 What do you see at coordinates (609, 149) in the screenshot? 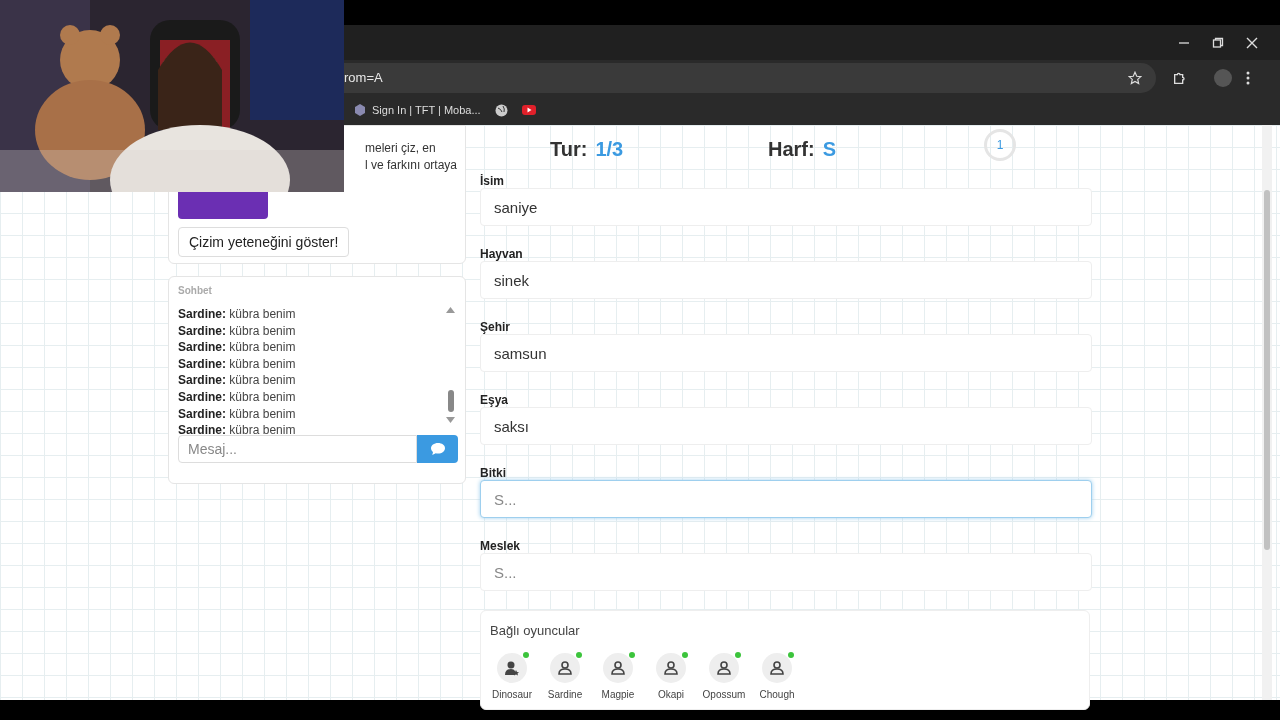
I see `round-value: 1/3` at bounding box center [609, 149].